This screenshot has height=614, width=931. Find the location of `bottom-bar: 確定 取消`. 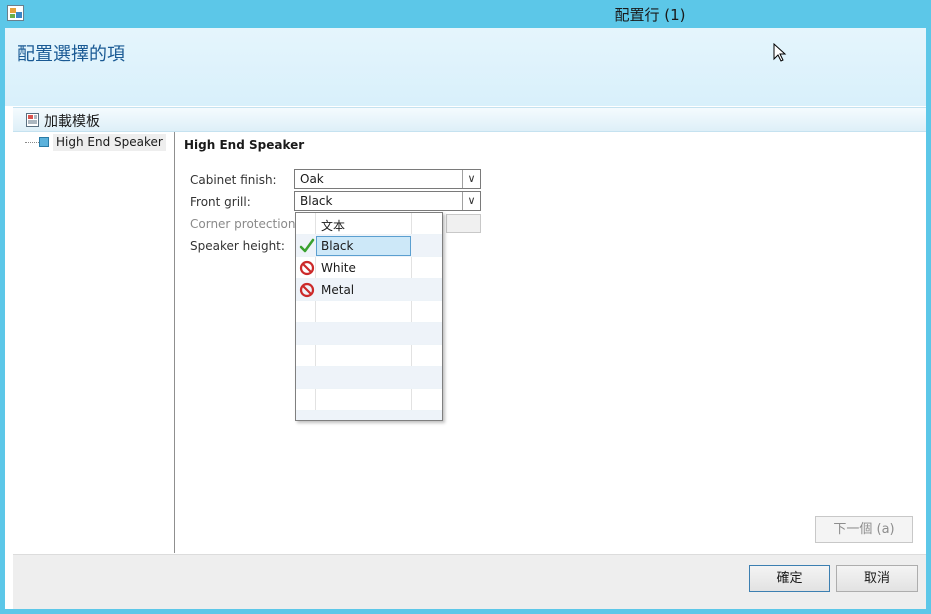

bottom-bar: 確定 取消 is located at coordinates (469, 581).